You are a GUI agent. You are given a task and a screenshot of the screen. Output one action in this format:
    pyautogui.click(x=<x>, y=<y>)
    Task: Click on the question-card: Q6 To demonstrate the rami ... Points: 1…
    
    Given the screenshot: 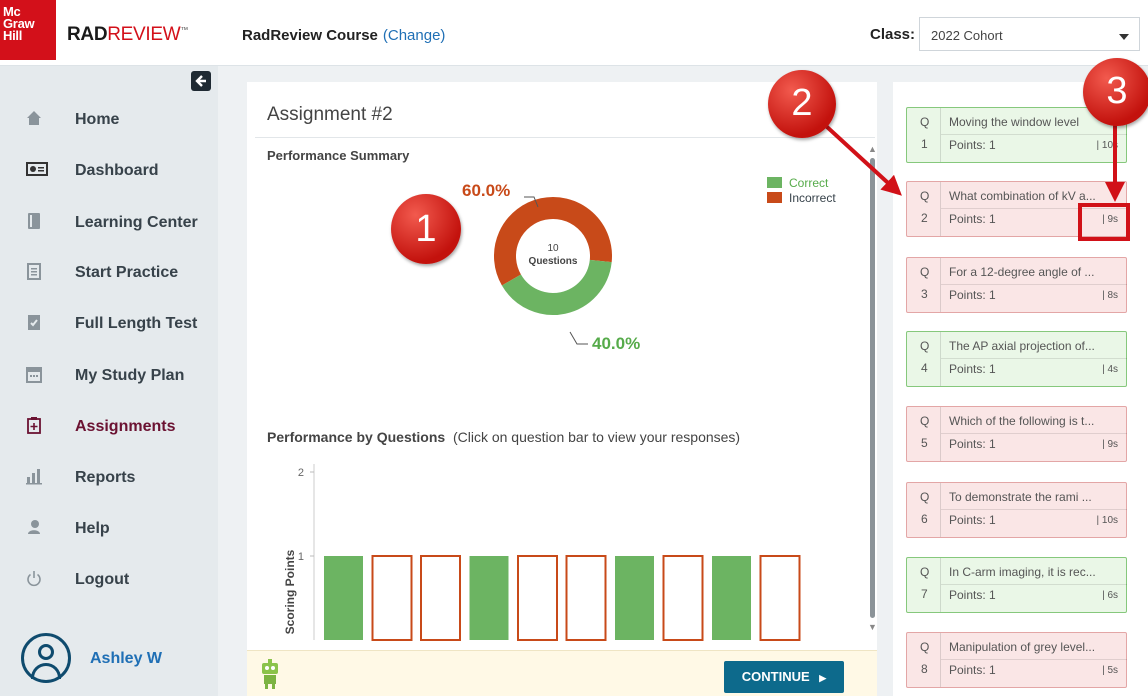 What is the action you would take?
    pyautogui.click(x=1016, y=510)
    